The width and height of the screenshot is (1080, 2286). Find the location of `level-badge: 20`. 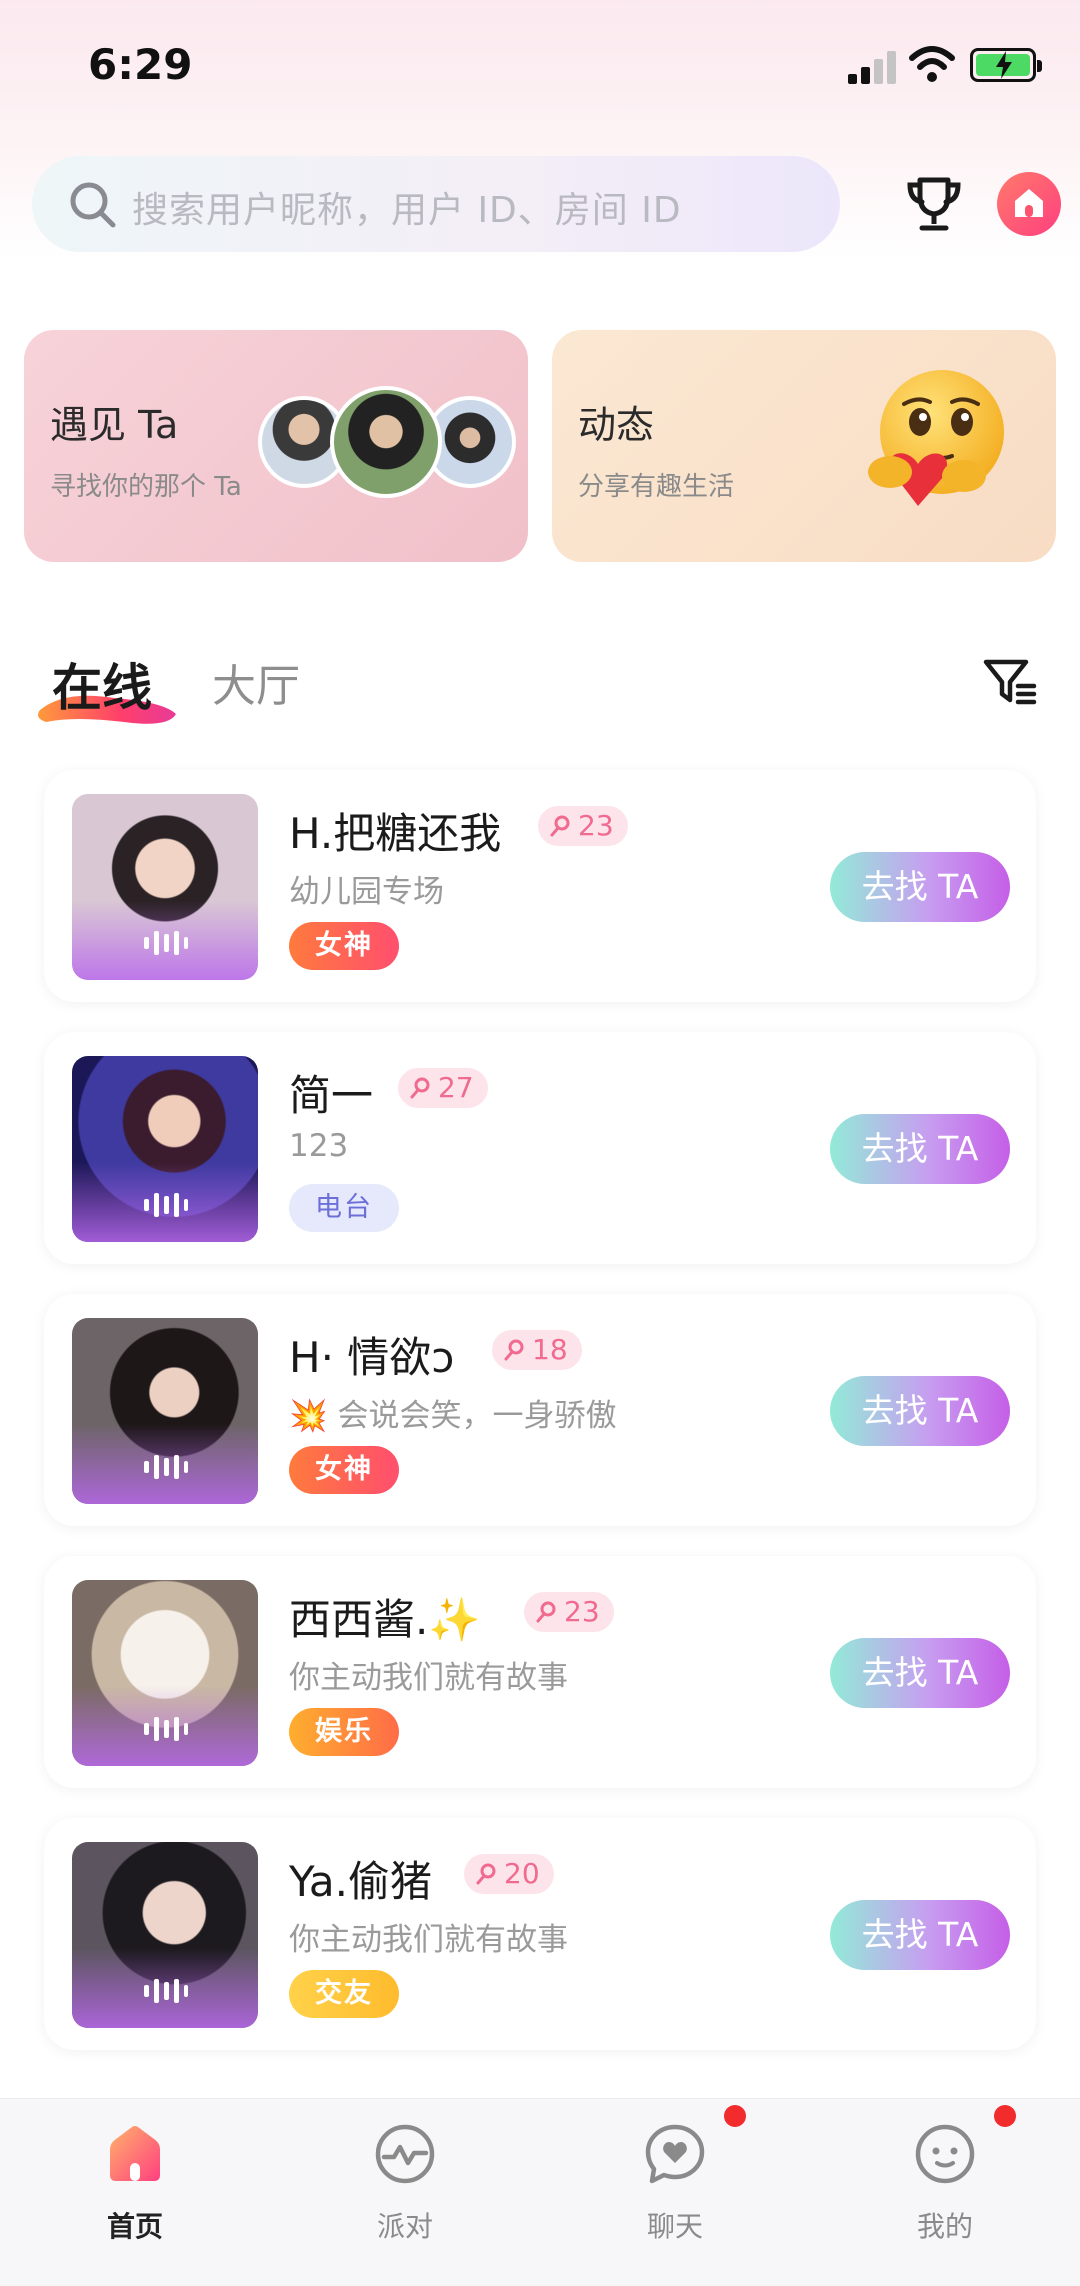

level-badge: 20 is located at coordinates (509, 1874).